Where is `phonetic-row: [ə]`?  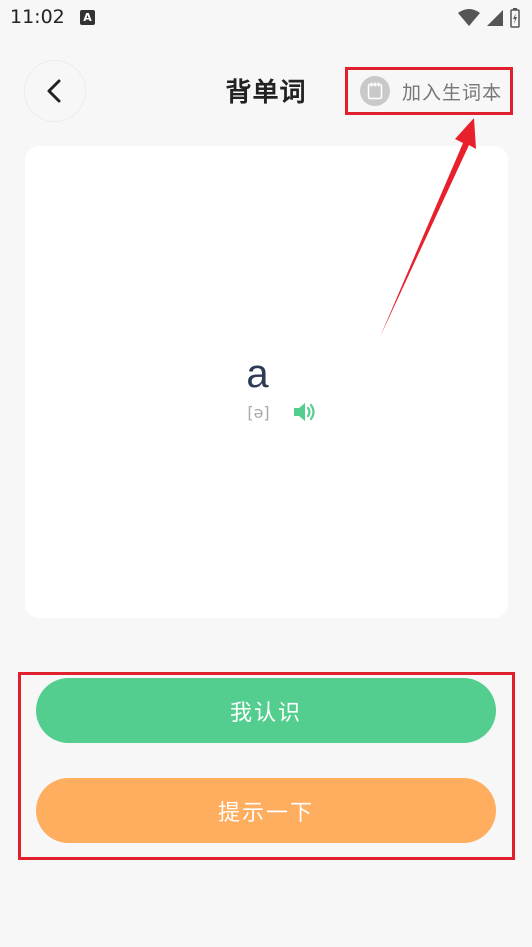
phonetic-row: [ə] is located at coordinates (266, 412).